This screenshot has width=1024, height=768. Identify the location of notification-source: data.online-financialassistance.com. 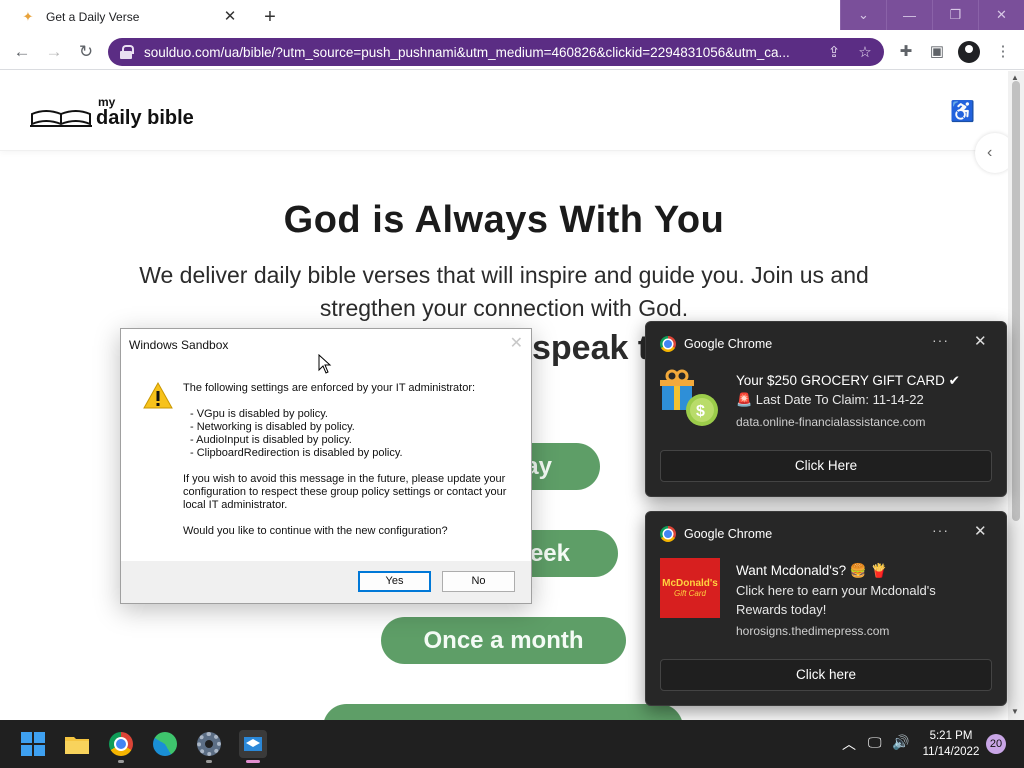
(831, 422).